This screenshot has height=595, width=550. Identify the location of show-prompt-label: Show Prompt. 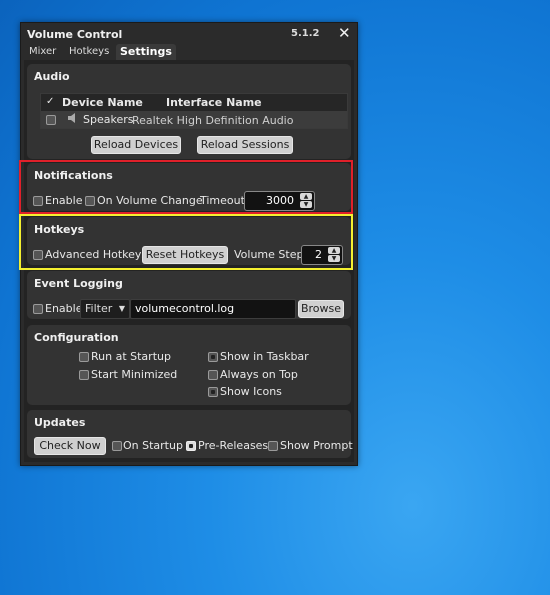
(316, 445).